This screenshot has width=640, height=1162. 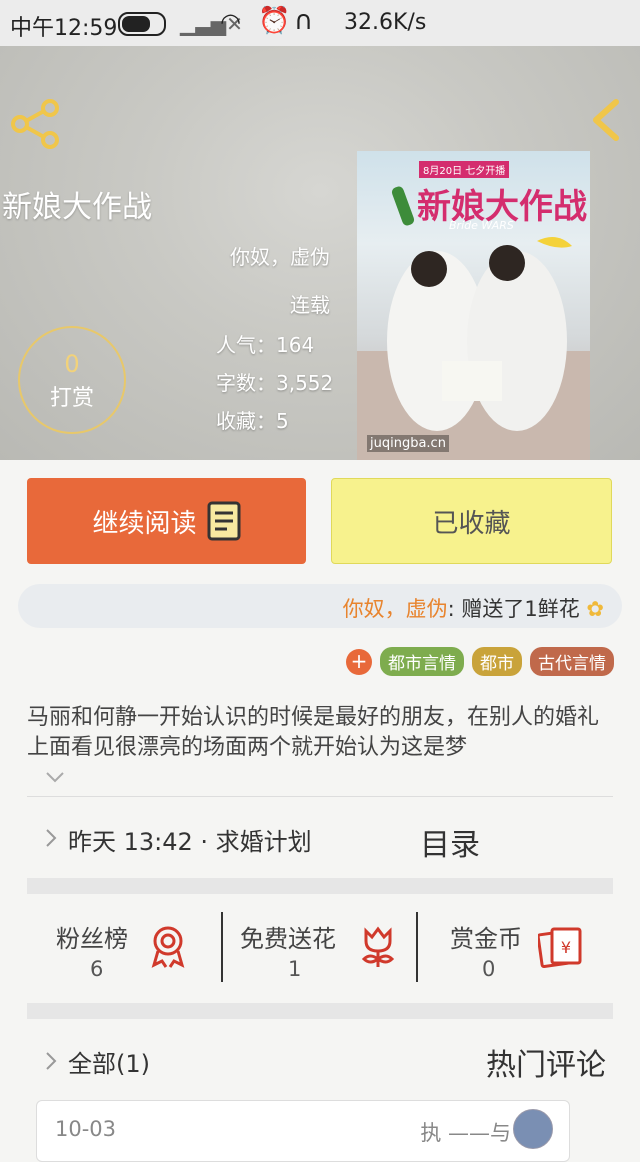 What do you see at coordinates (190, 839) in the screenshot?
I see `latest-chapter-link: 昨天 13:42 · 求婚计划` at bounding box center [190, 839].